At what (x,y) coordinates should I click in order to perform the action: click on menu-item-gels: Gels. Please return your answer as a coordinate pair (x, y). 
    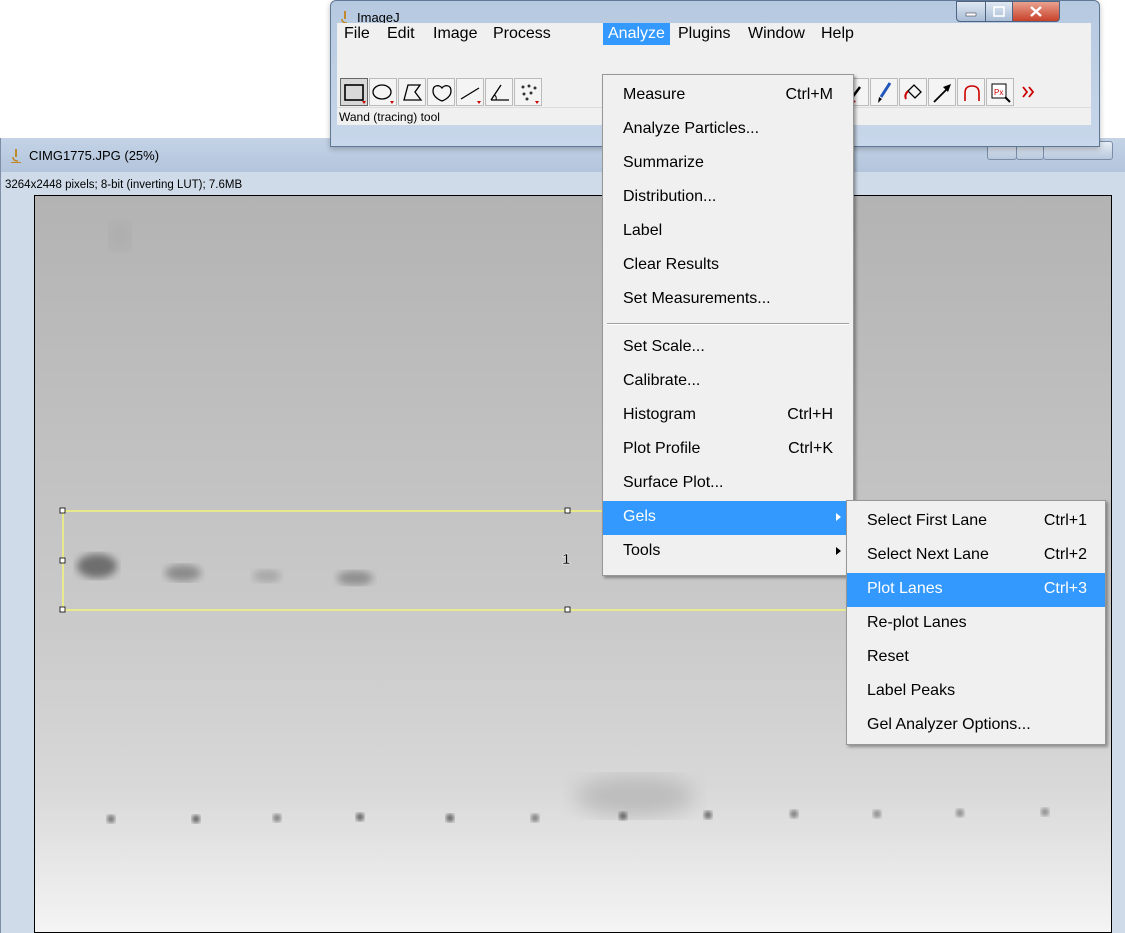
    Looking at the image, I should click on (728, 518).